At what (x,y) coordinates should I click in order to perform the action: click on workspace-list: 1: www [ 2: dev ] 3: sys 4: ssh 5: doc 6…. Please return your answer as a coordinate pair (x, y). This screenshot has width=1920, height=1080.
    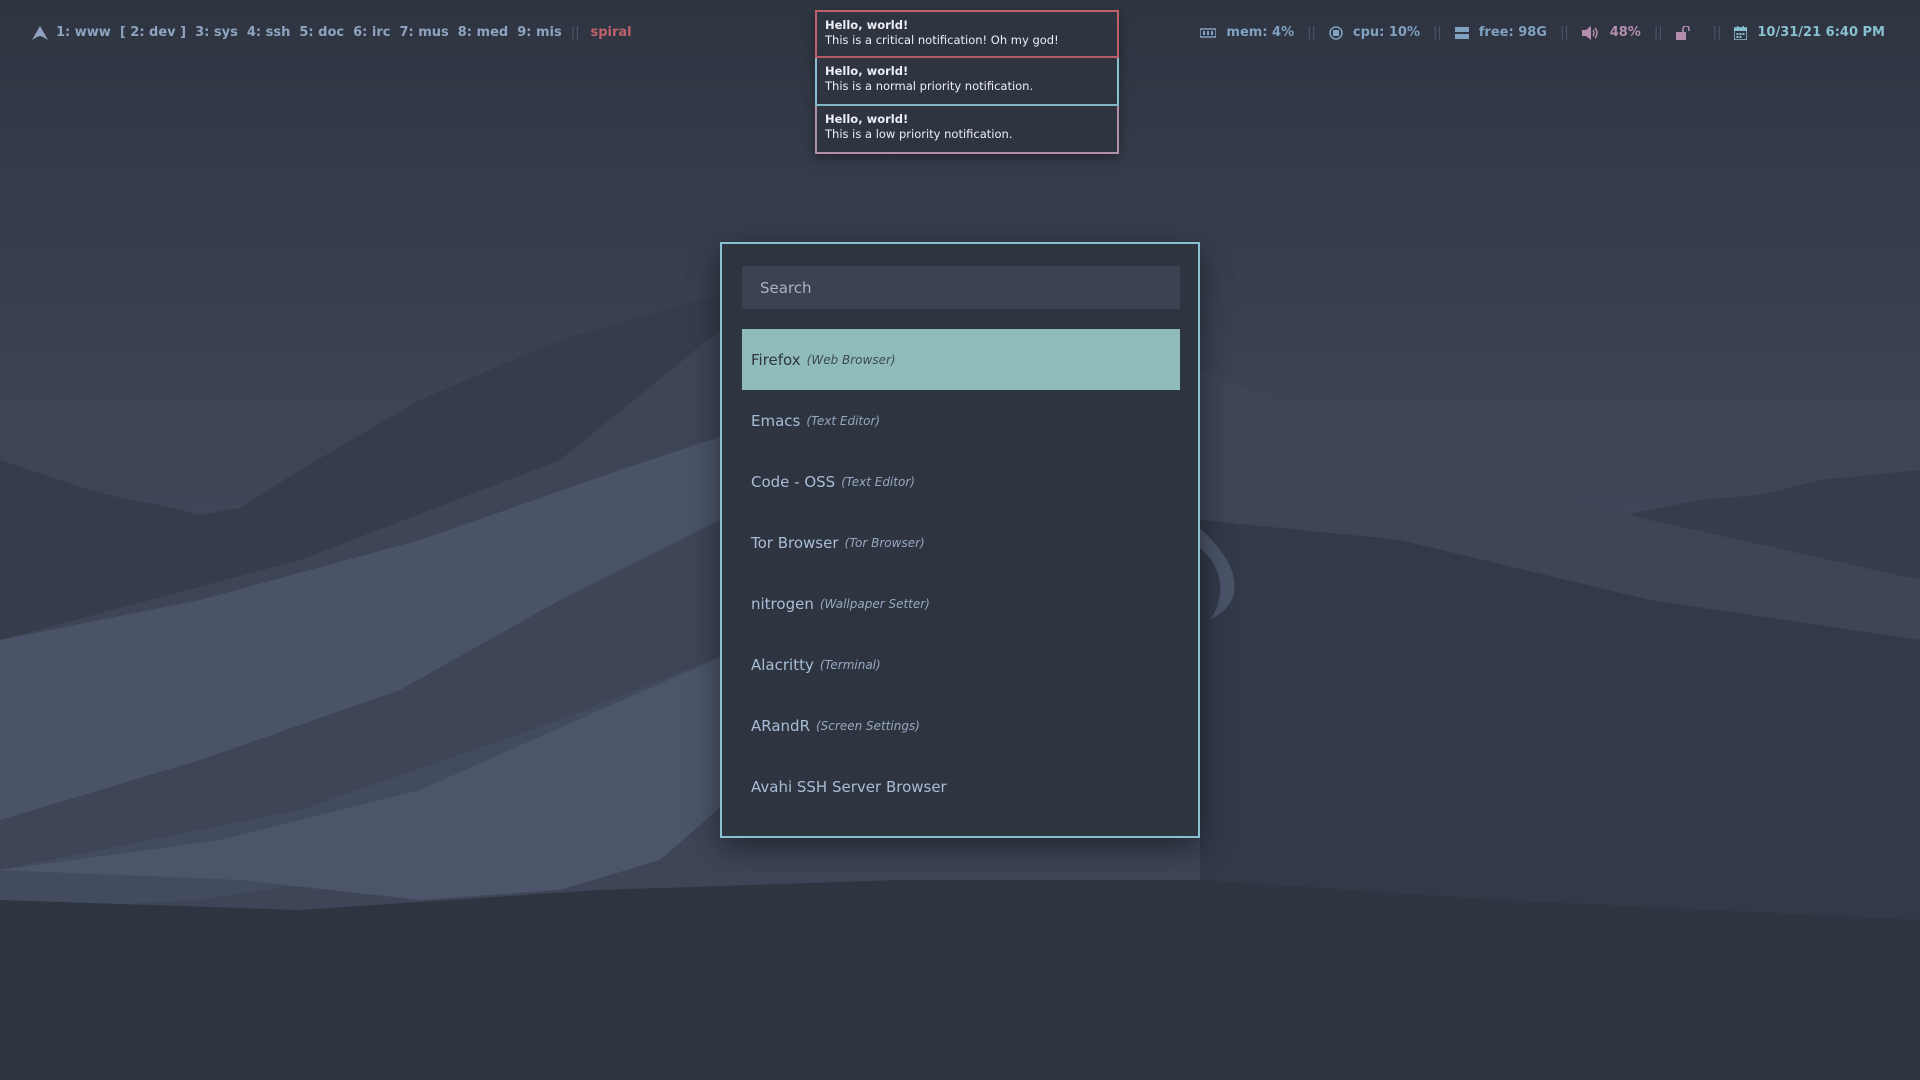
    Looking at the image, I should click on (332, 32).